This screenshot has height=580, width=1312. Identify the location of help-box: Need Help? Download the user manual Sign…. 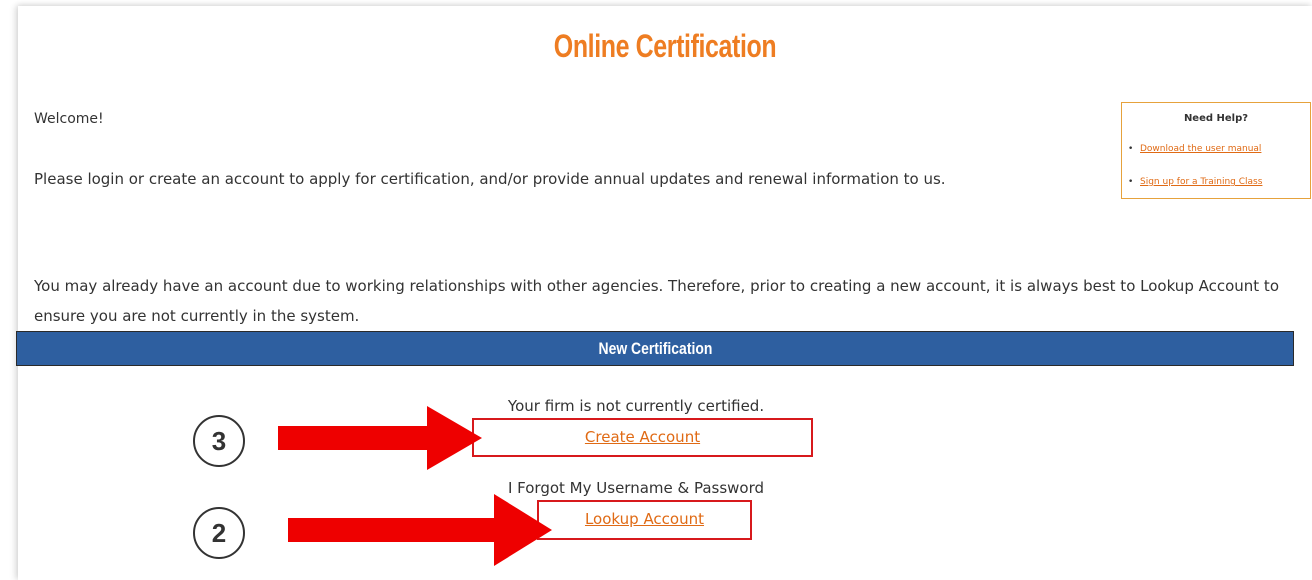
(1216, 150).